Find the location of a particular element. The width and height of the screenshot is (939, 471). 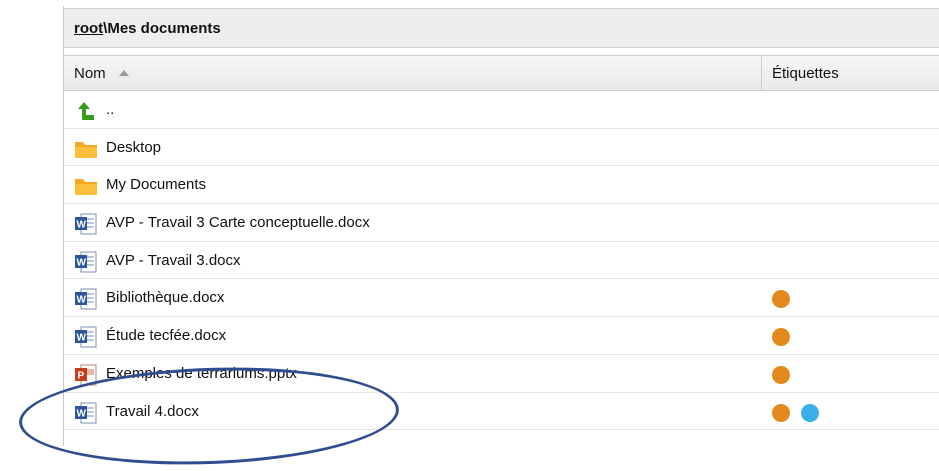

column-header-tags: Étiquettes is located at coordinates (850, 73).